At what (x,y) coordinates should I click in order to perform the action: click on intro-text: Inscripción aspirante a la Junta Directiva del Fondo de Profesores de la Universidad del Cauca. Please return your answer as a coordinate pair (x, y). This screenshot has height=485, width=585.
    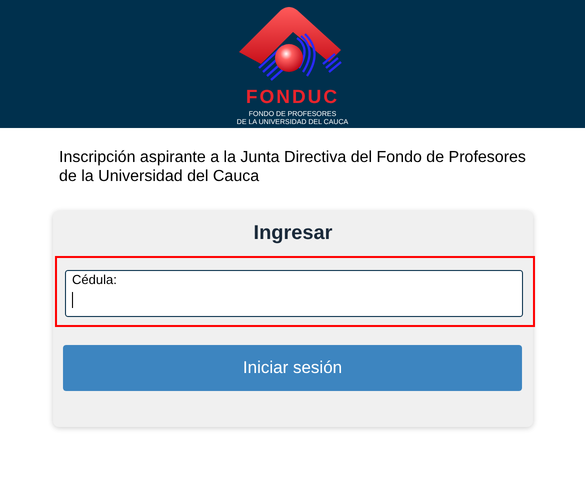
    Looking at the image, I should click on (293, 167).